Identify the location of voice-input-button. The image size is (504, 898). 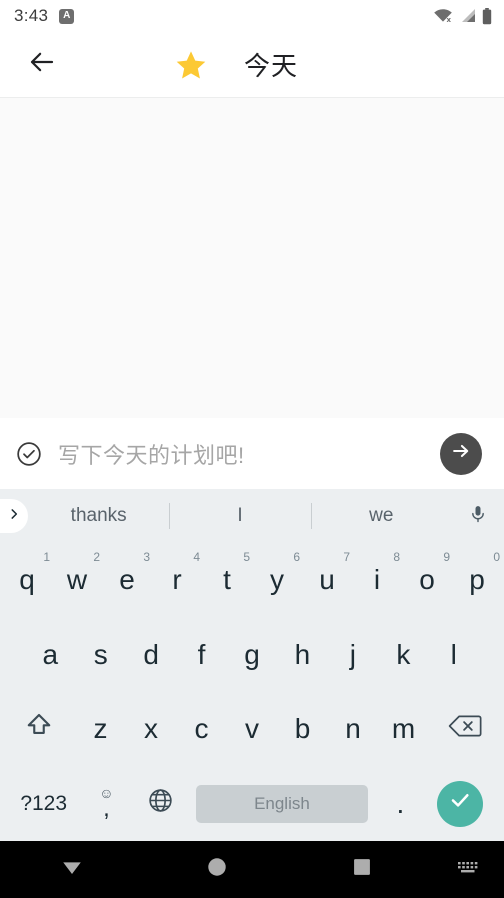
(478, 516).